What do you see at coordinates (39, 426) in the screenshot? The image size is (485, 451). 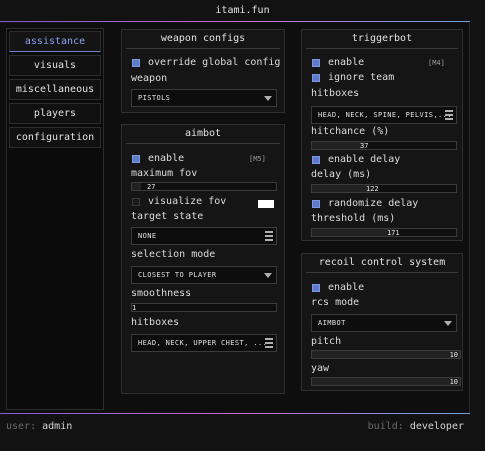 I see `footer-user: user: admin` at bounding box center [39, 426].